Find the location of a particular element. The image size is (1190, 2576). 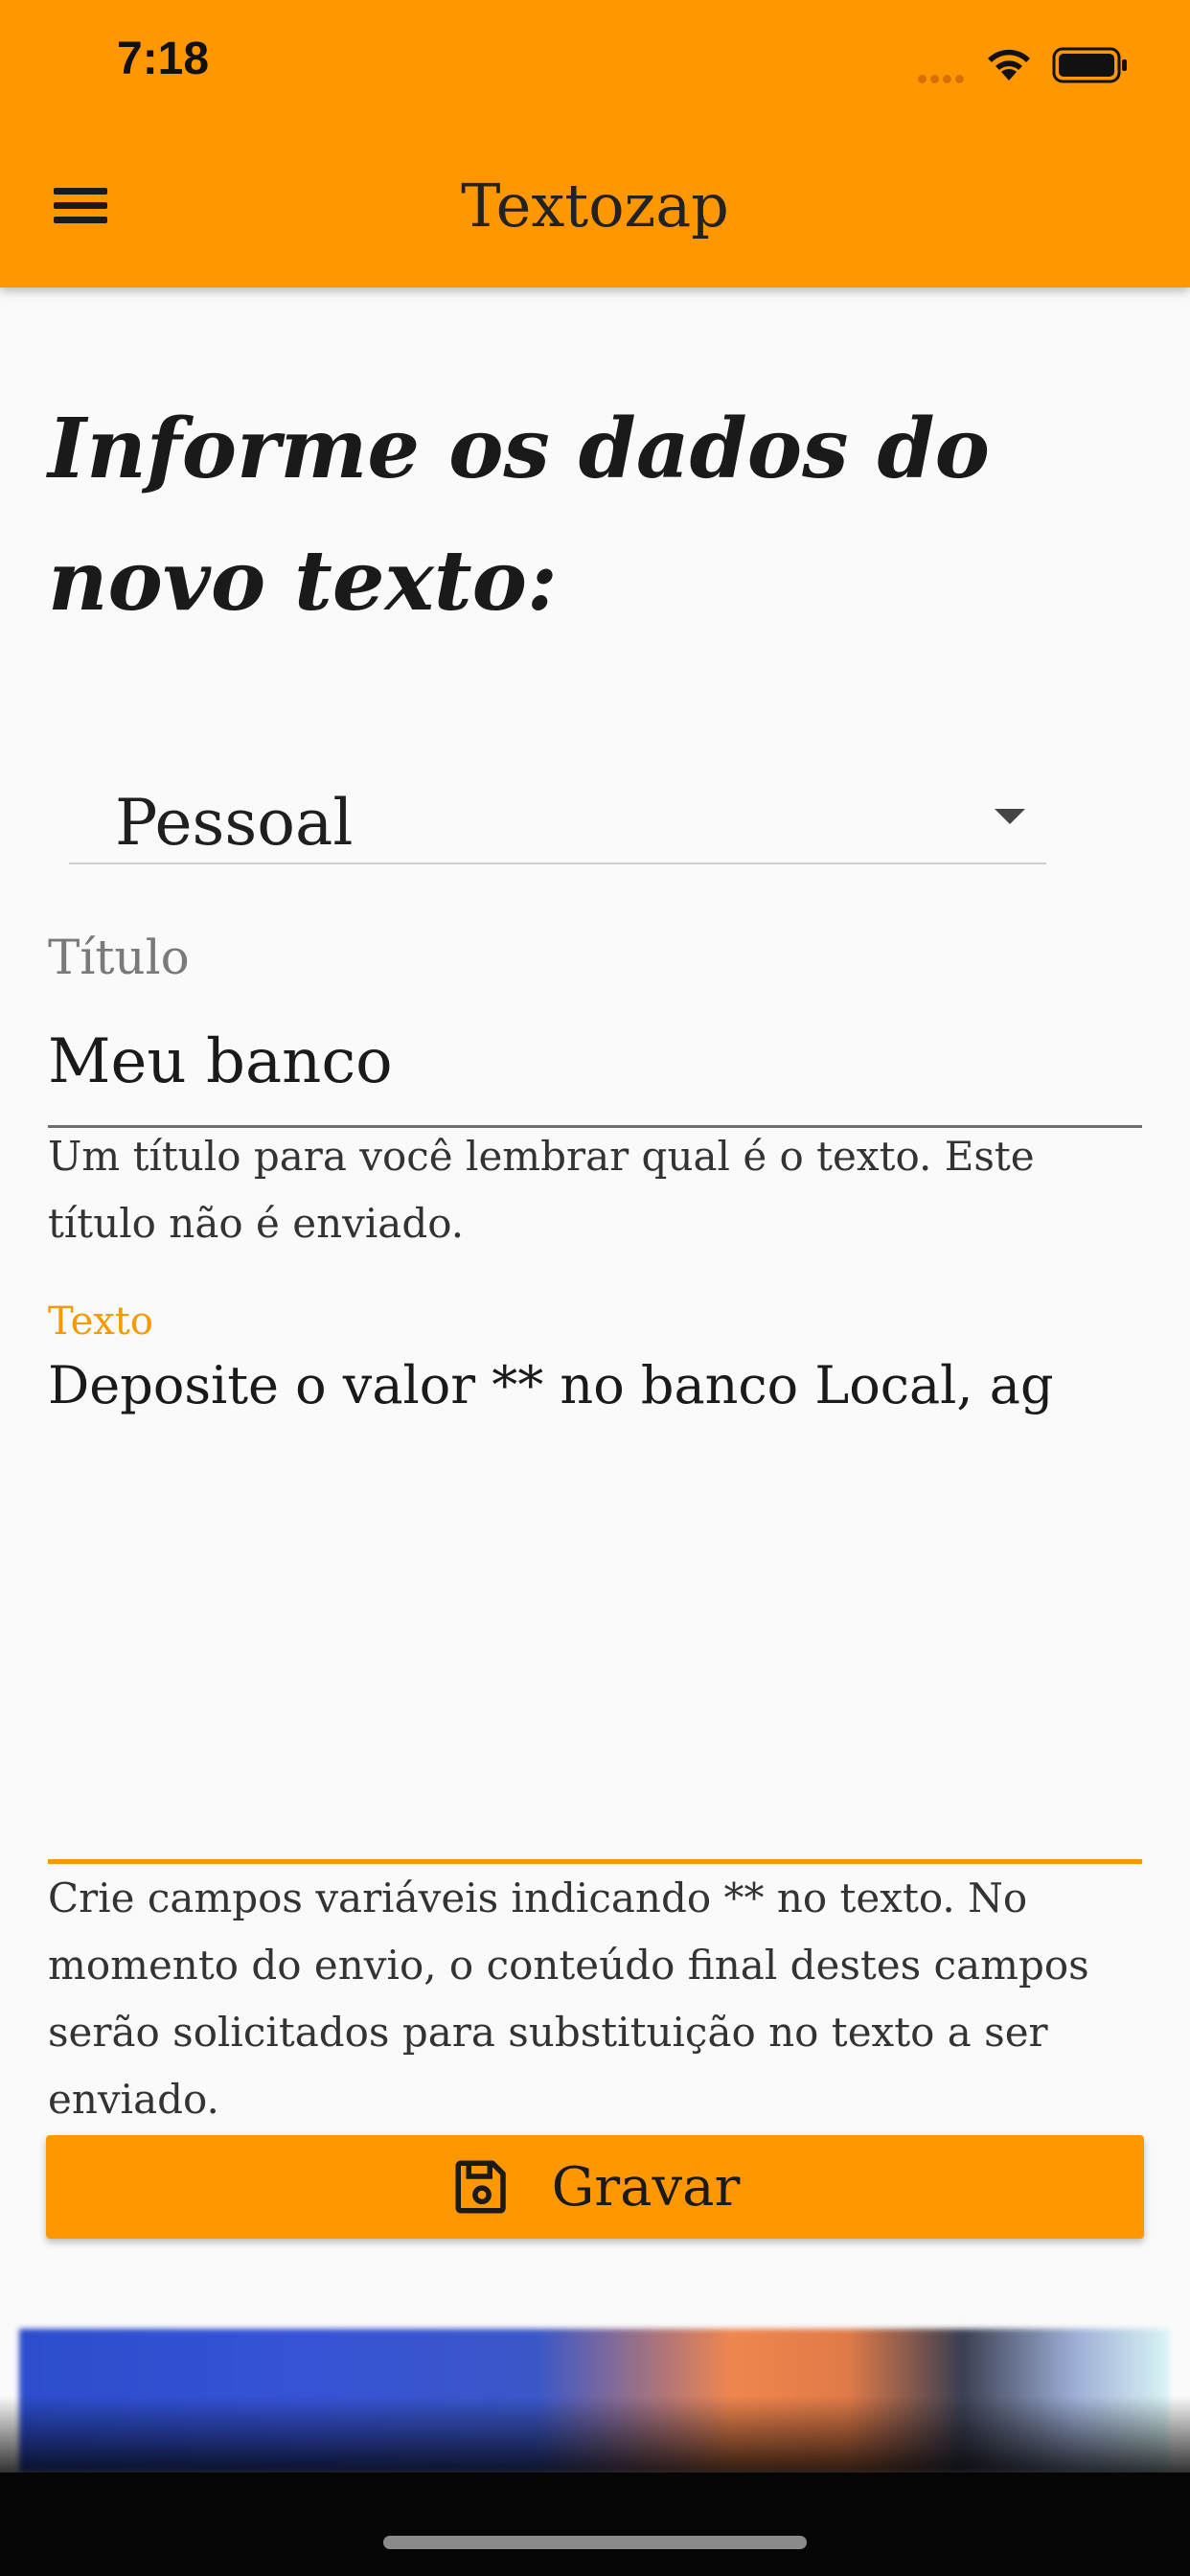

title-field-label: Título is located at coordinates (119, 957).